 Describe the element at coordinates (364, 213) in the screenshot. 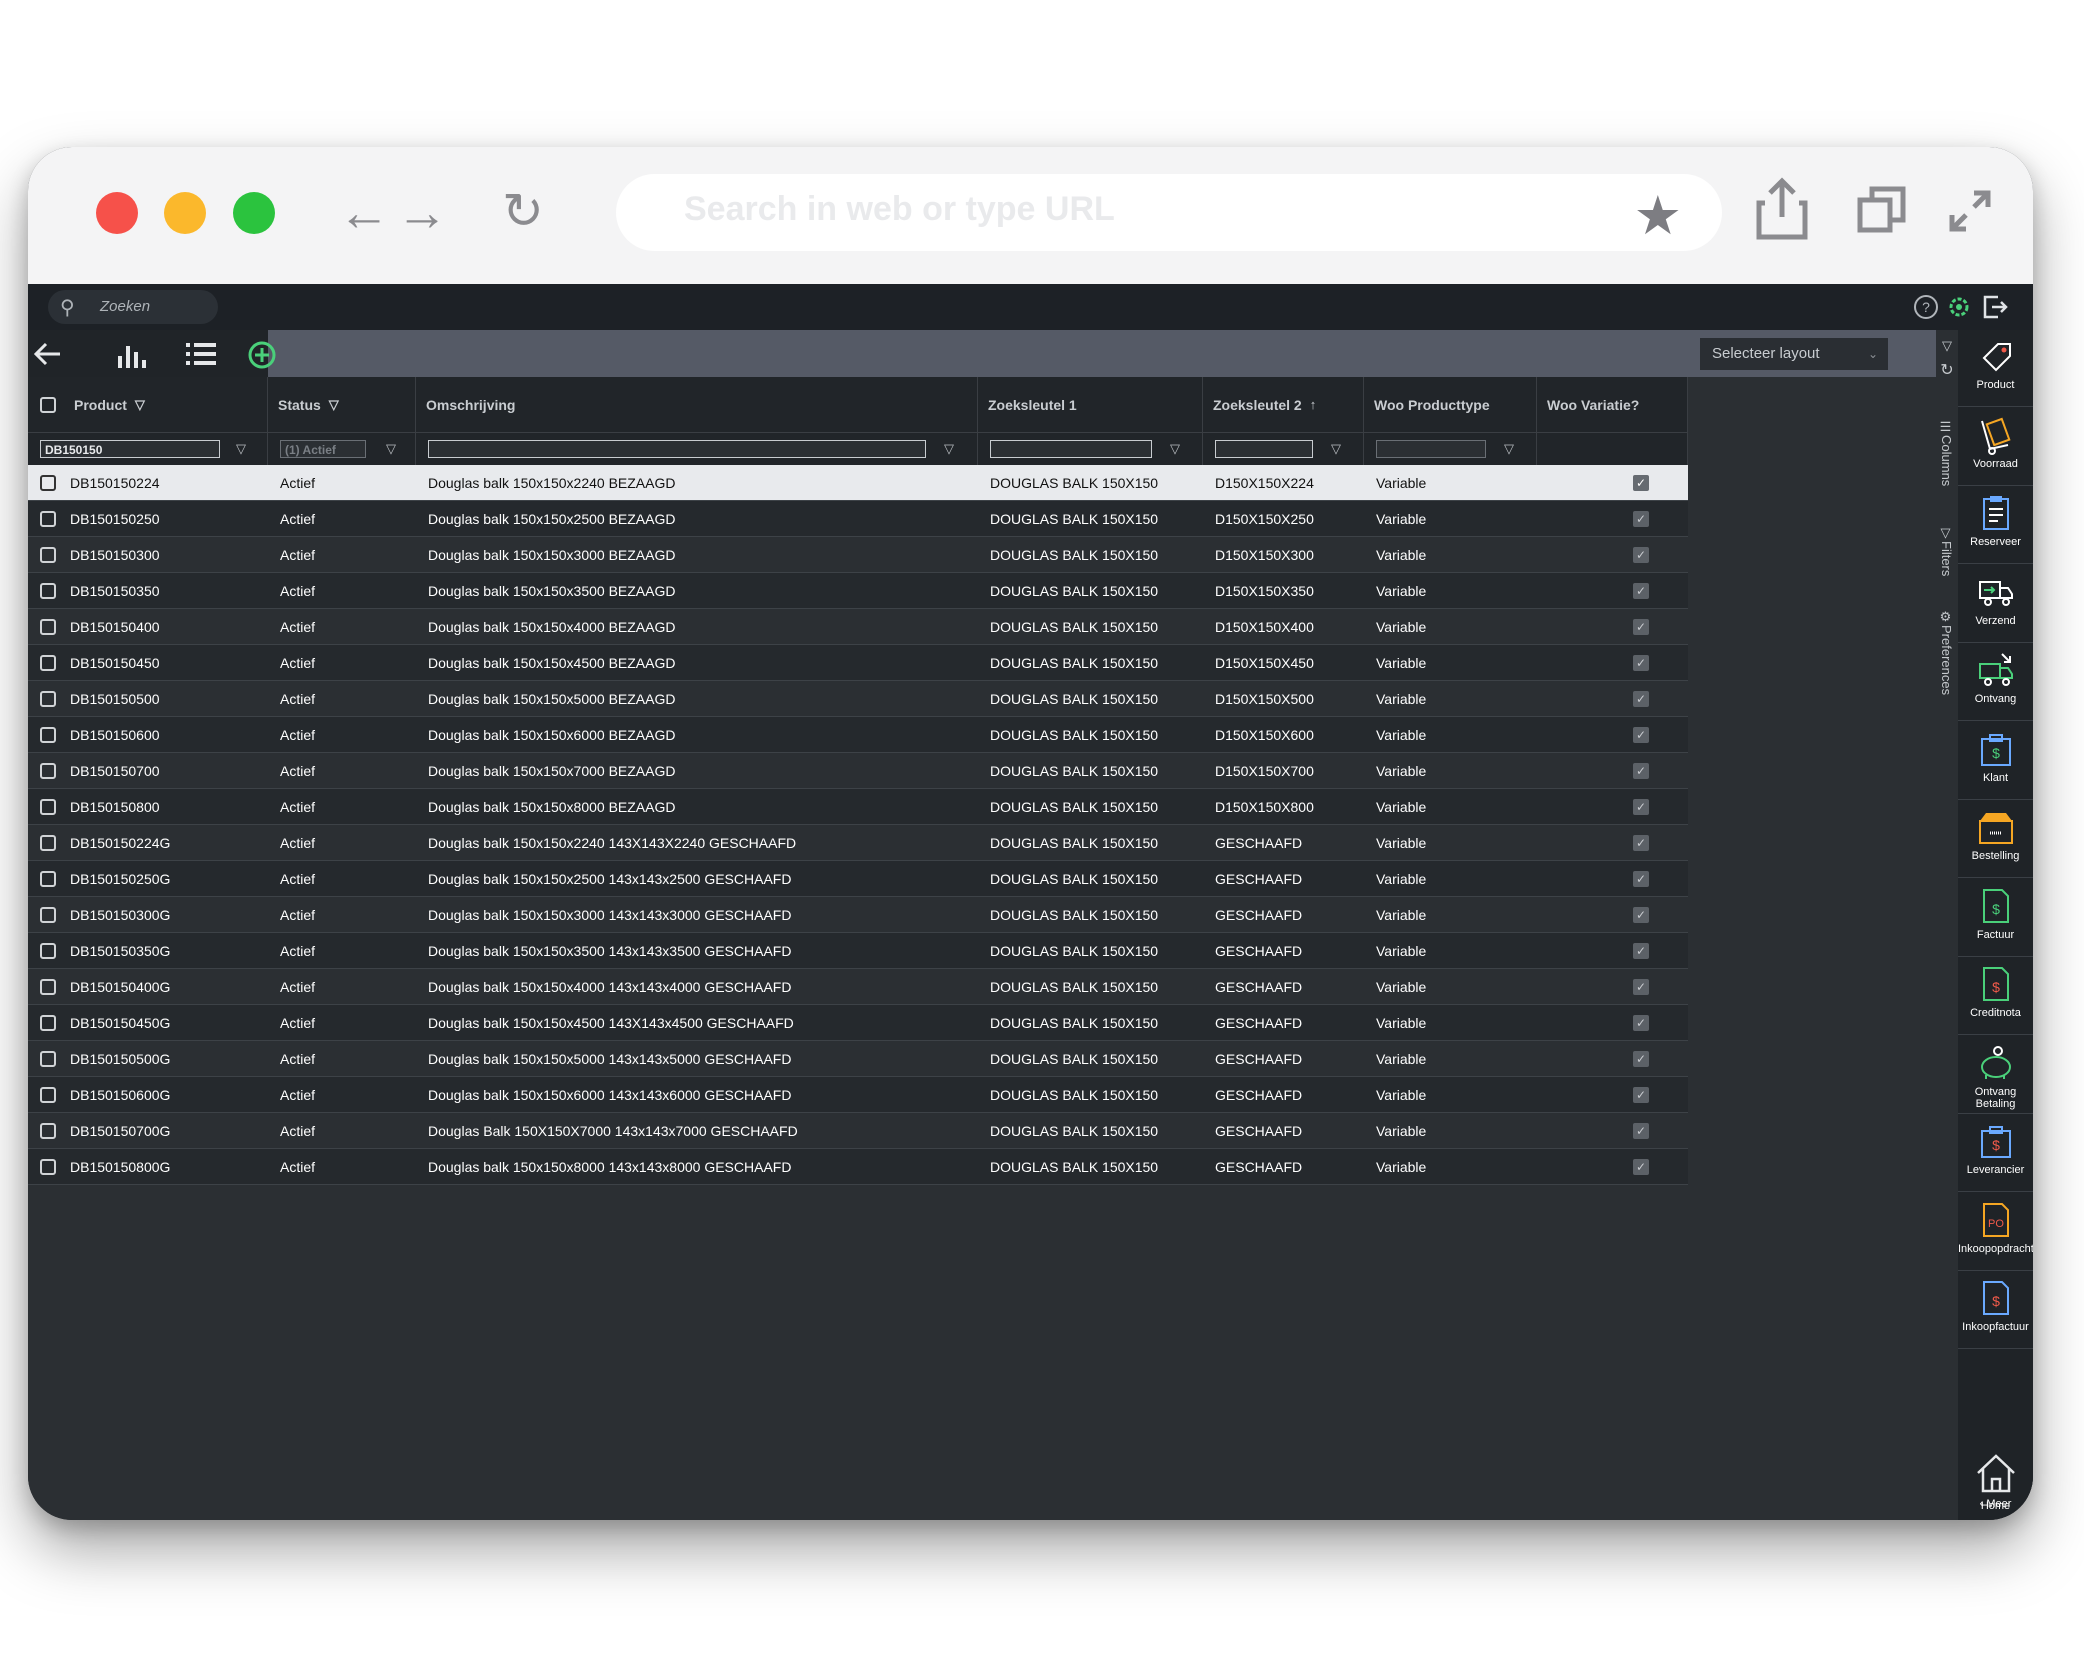

I see `back-arrow-icon: ←` at that location.